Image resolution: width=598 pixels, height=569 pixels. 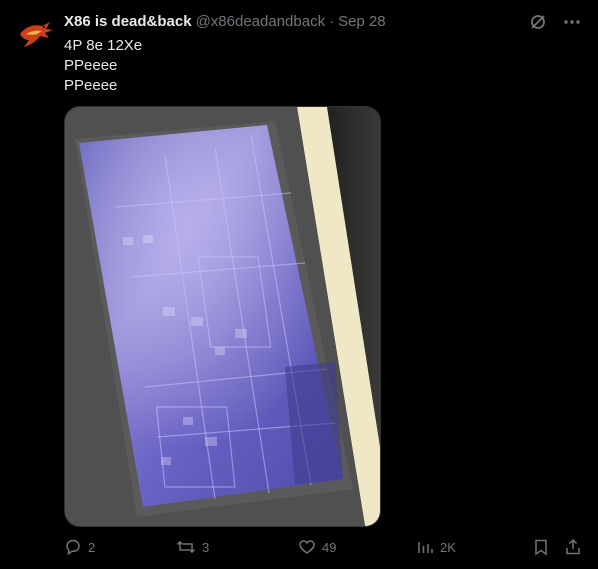 I want to click on tweet-text-line: 4P 8e 12Xe, so click(x=103, y=45).